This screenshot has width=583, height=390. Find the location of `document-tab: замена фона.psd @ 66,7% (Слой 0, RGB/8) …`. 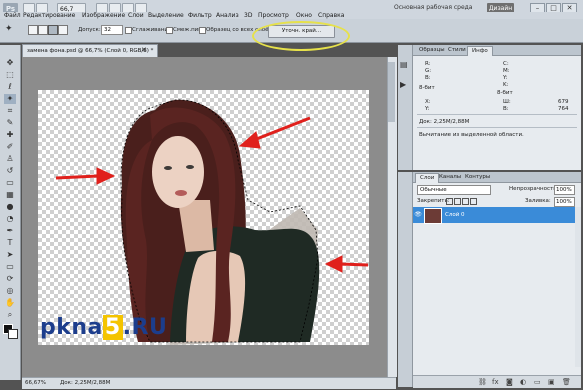

document-tab: замена фона.psd @ 66,7% (Слой 0, RGB/8) … is located at coordinates (90, 50).